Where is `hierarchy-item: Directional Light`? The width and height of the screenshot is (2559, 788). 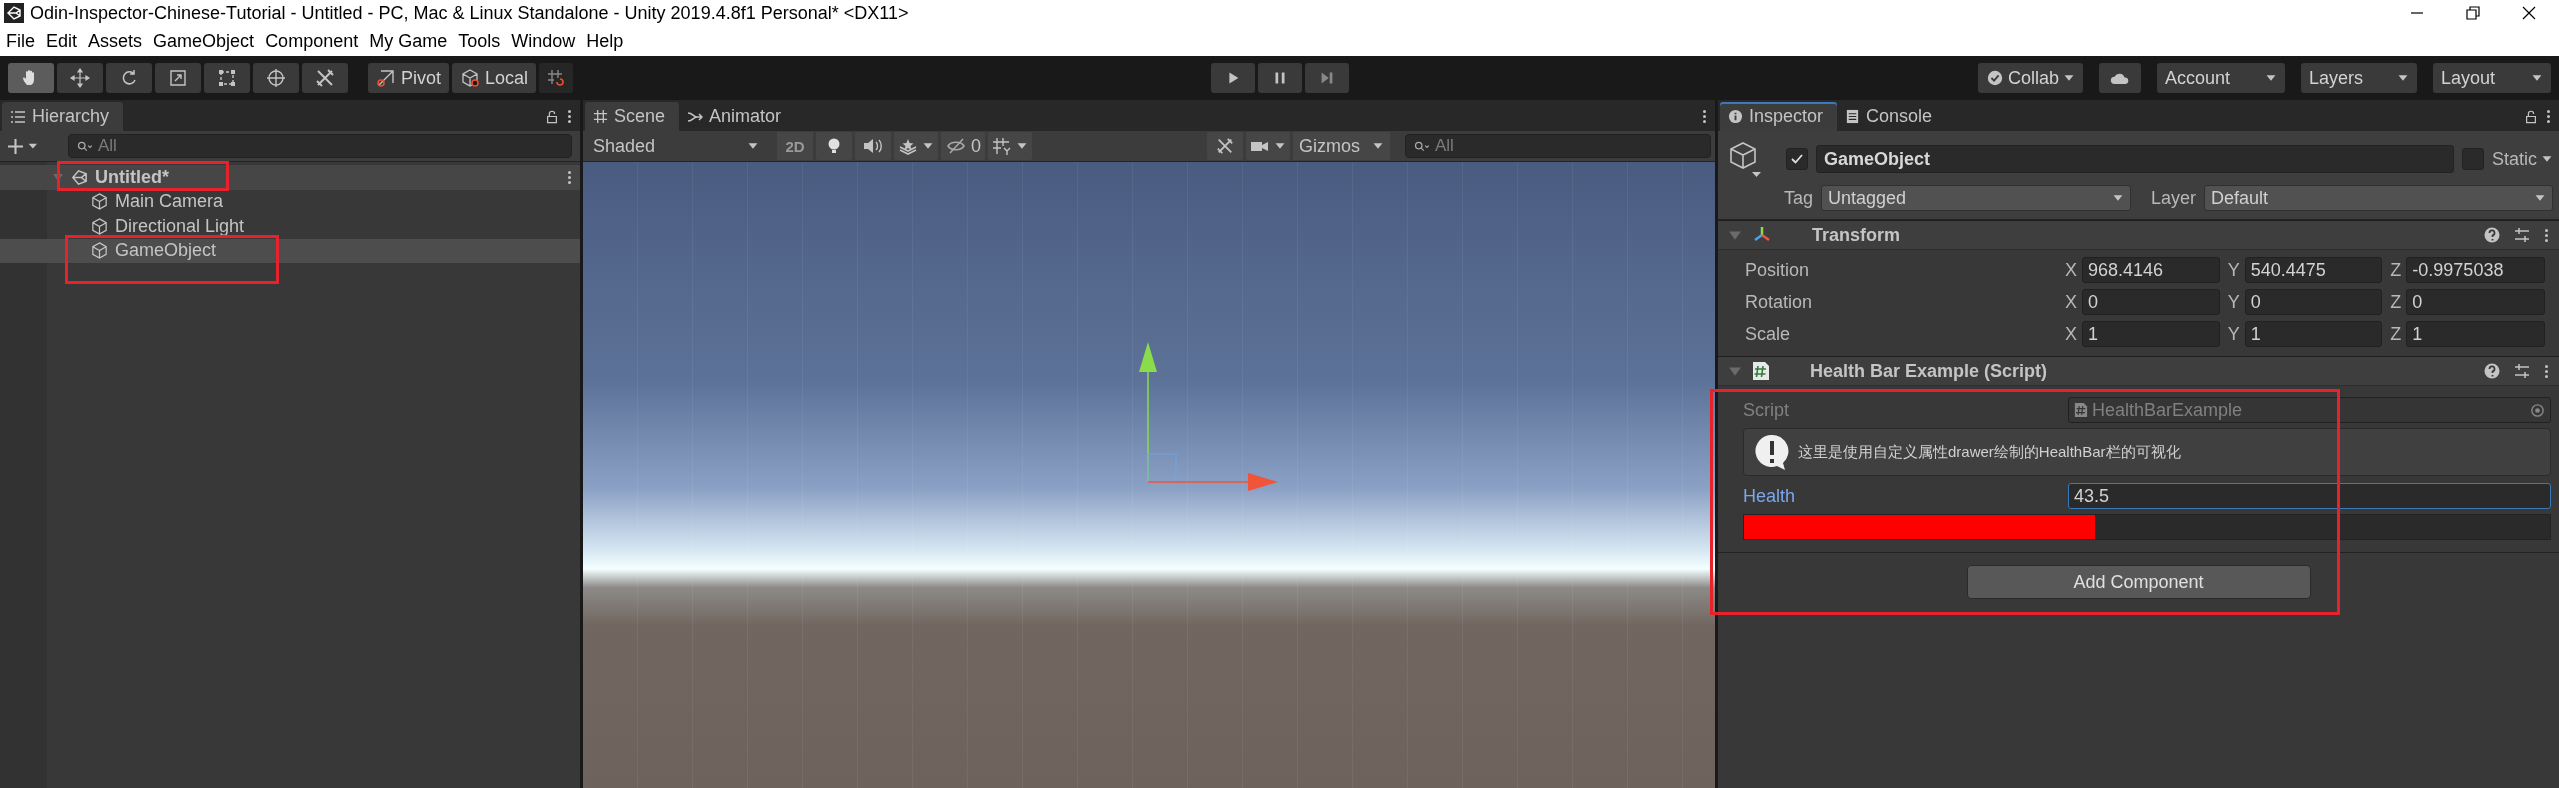
hierarchy-item: Directional Light is located at coordinates (290, 226).